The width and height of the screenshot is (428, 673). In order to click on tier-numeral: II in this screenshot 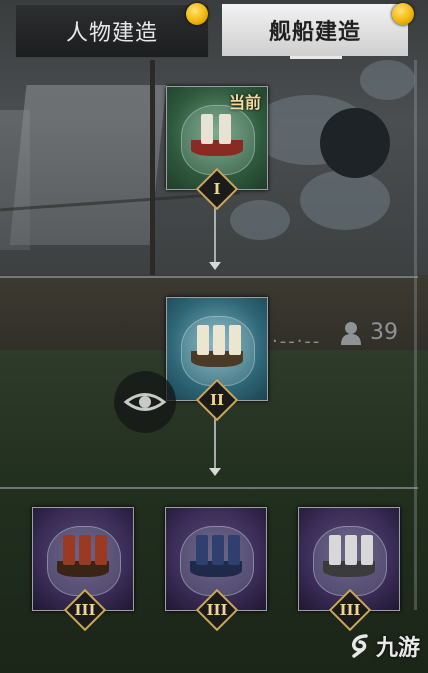, I will do `click(217, 400)`.